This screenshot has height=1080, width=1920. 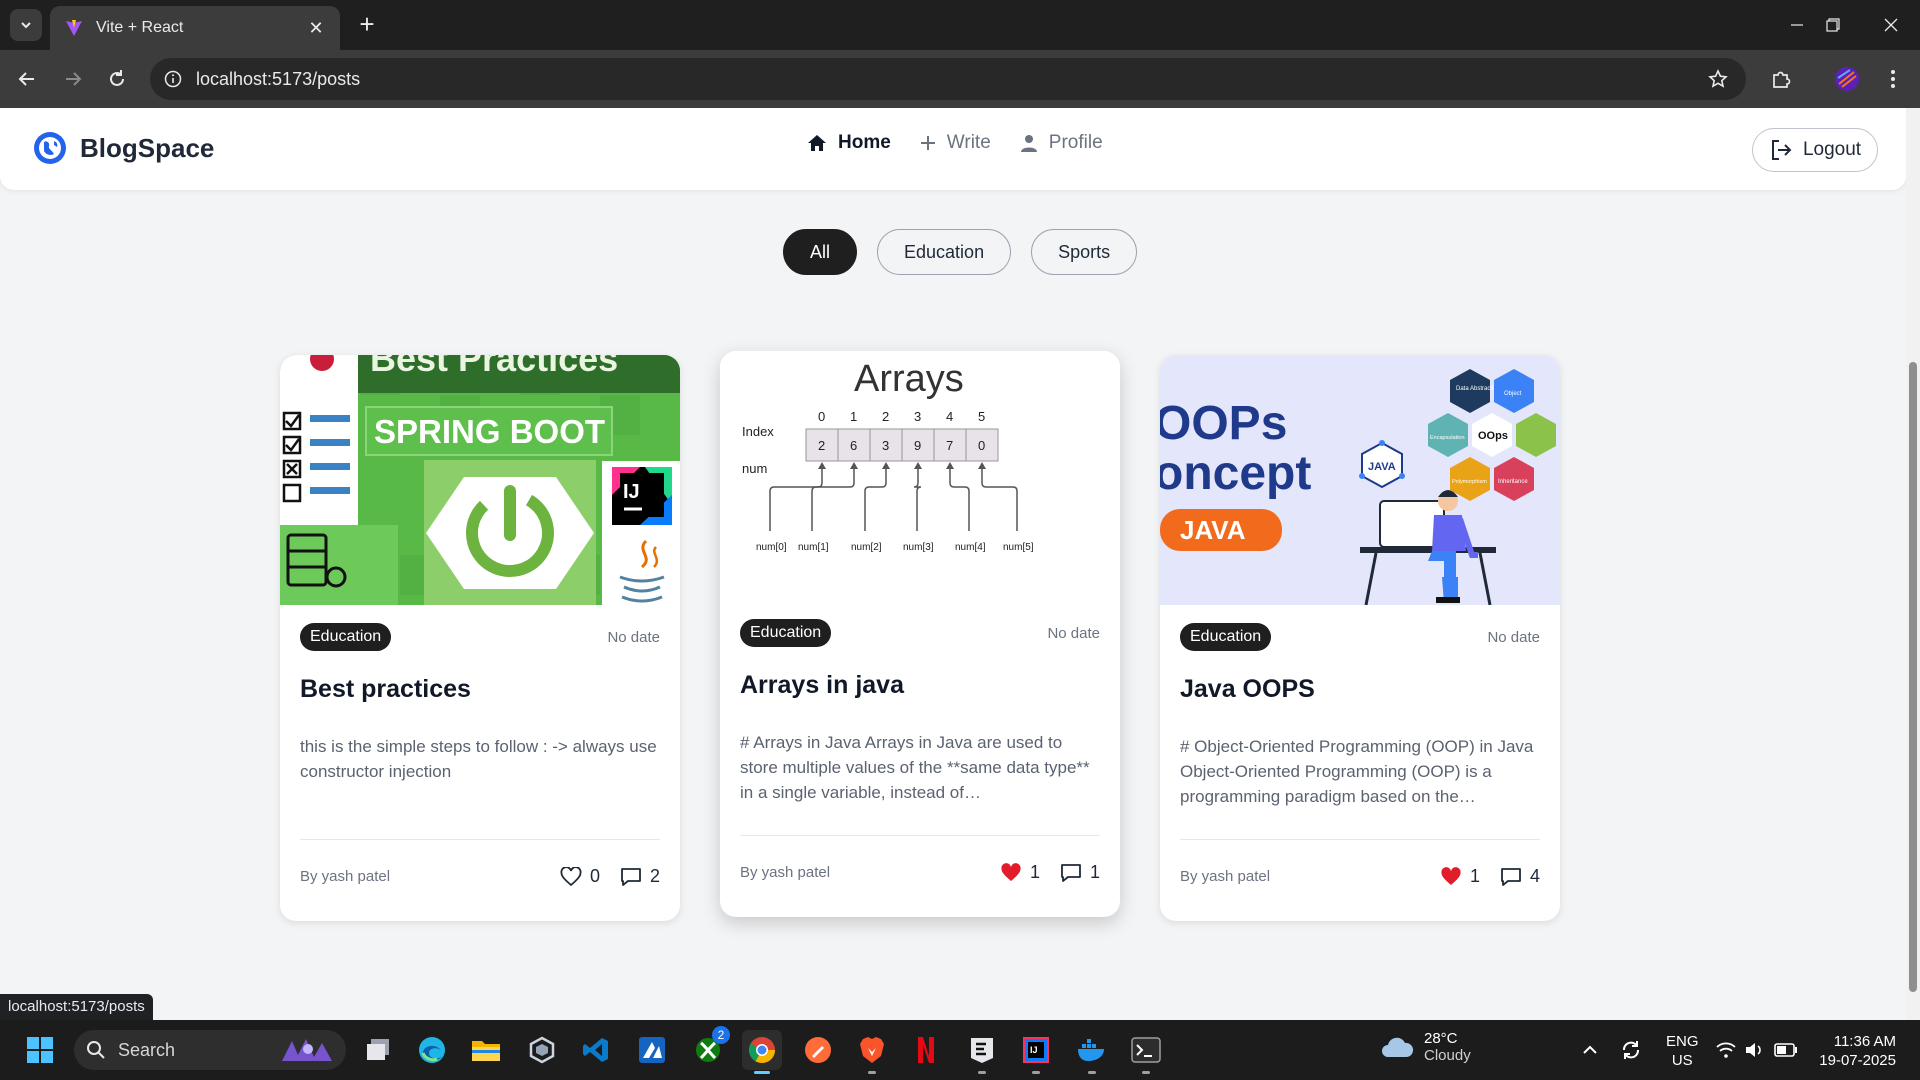 What do you see at coordinates (480, 689) in the screenshot?
I see `post-title: Best practices` at bounding box center [480, 689].